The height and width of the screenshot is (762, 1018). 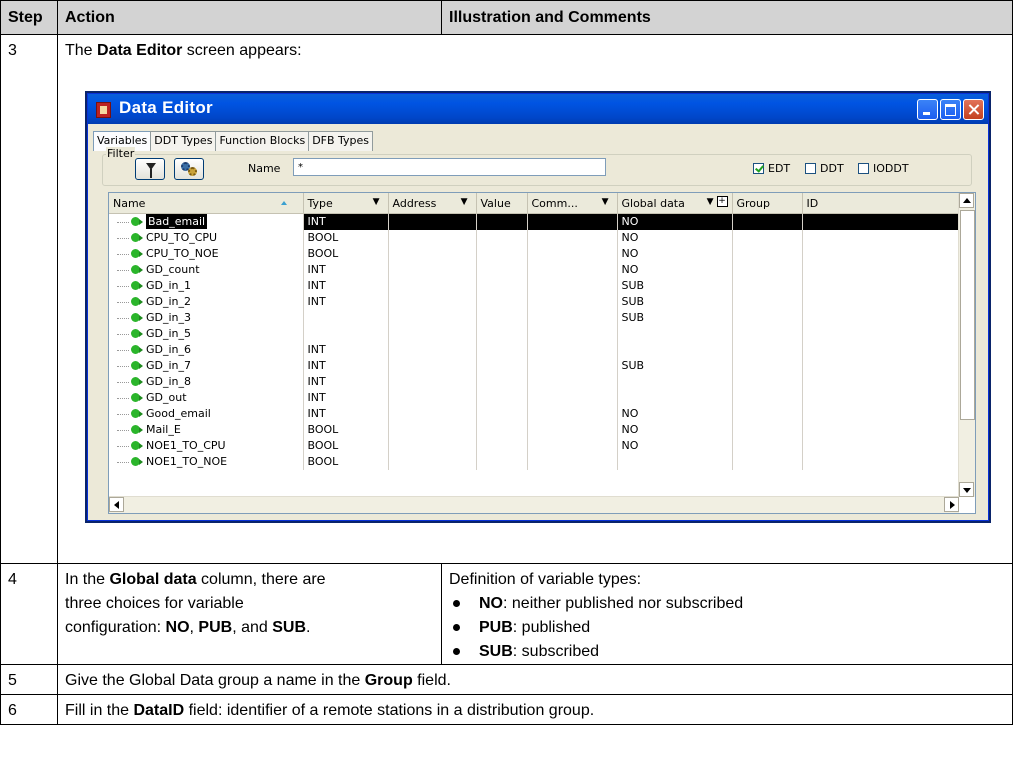 What do you see at coordinates (605, 202) in the screenshot?
I see `dropdown-arrow-icon: ▼` at bounding box center [605, 202].